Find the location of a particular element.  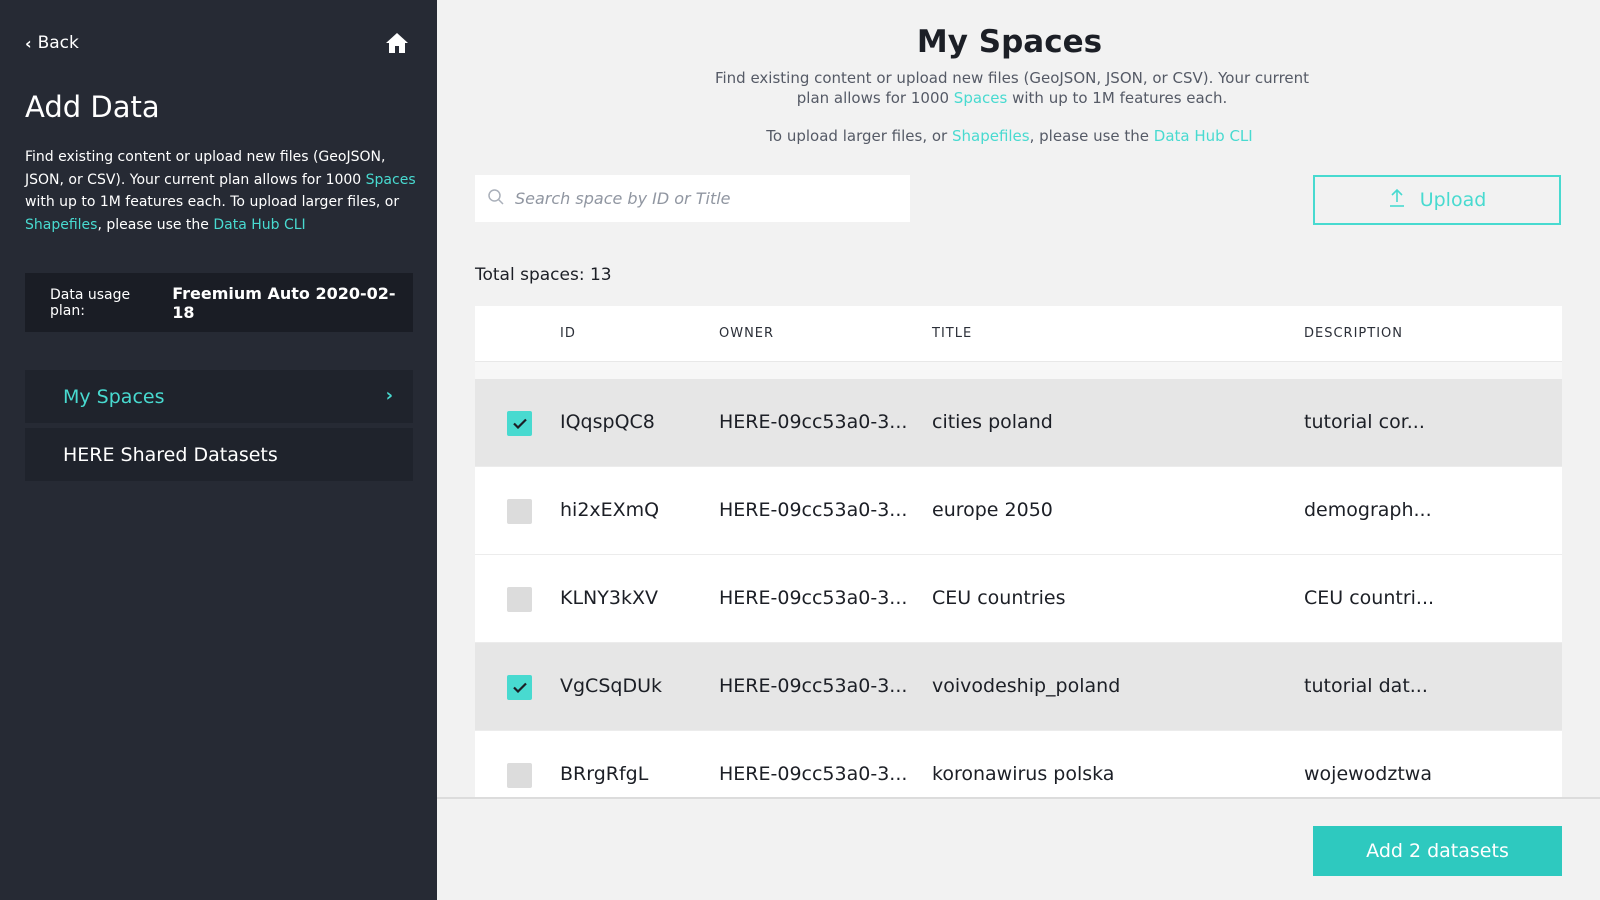

cell-title: europe 2050 is located at coordinates (992, 510).